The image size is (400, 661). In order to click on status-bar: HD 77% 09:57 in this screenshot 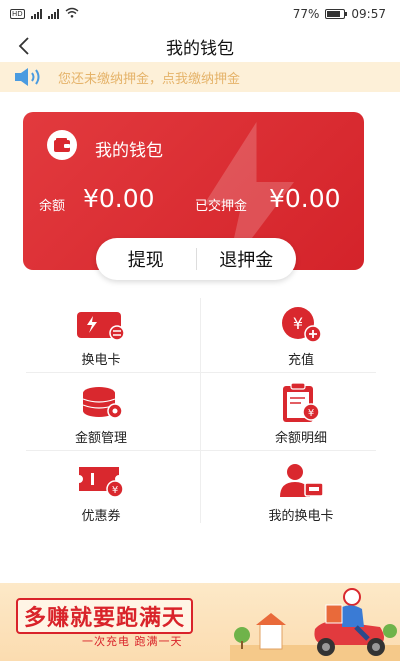, I will do `click(200, 14)`.